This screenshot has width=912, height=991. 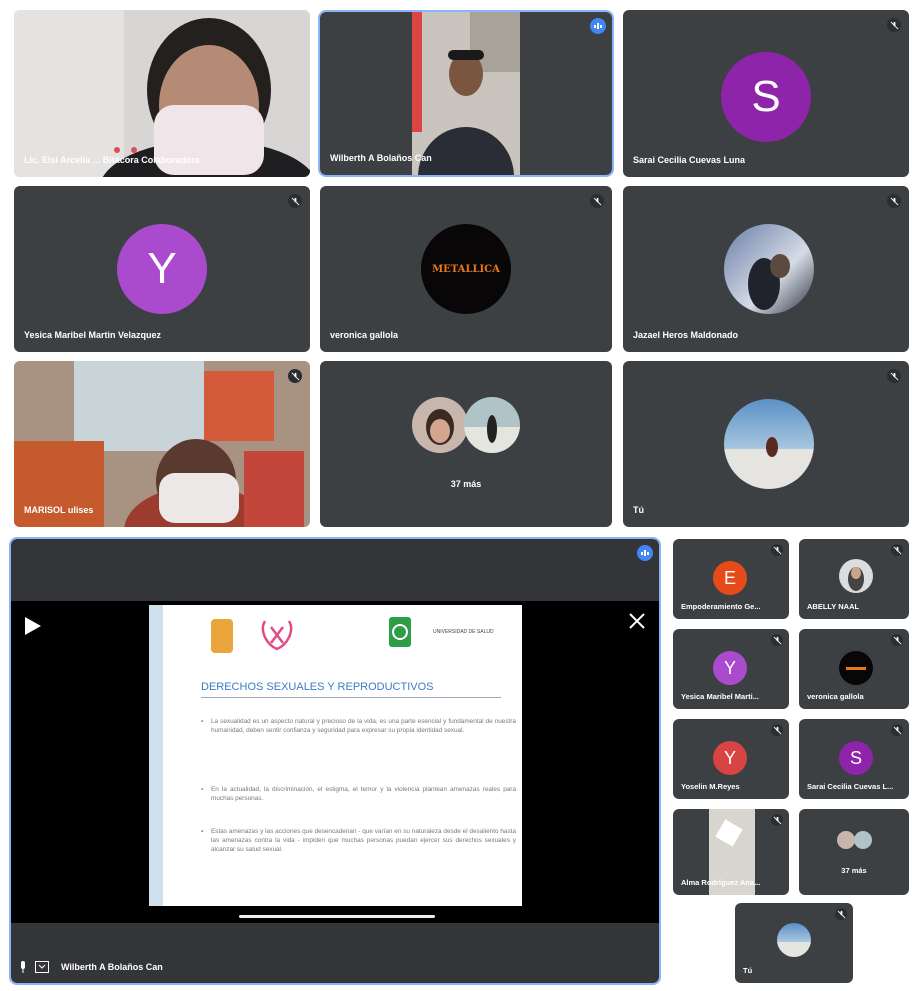 I want to click on participant-tile-5: Jazael Heros Maldonado, so click(x=766, y=269).